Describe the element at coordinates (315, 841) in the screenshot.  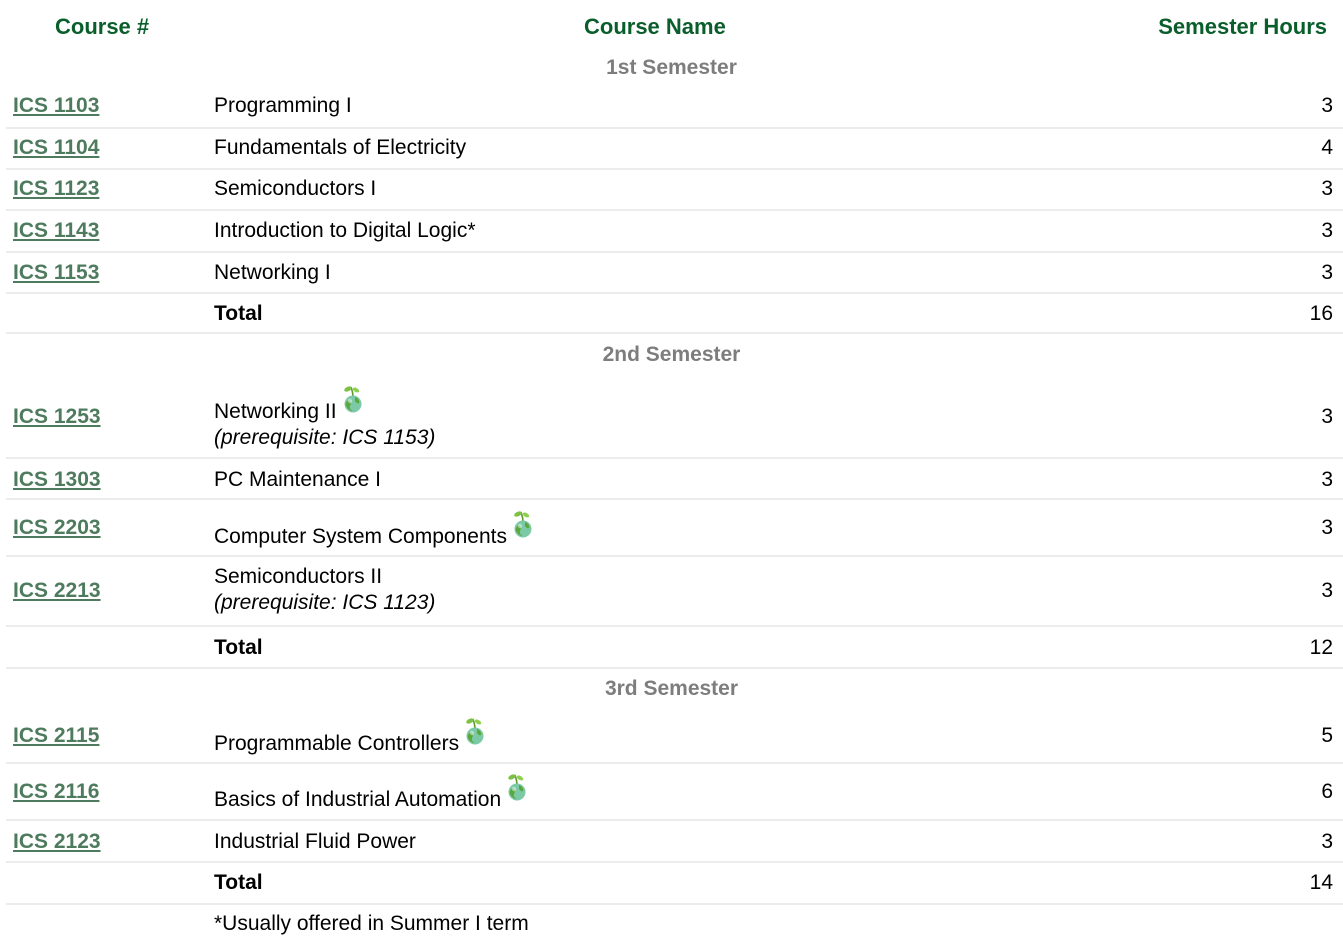
I see `course-name: Industrial Fluid Power` at that location.